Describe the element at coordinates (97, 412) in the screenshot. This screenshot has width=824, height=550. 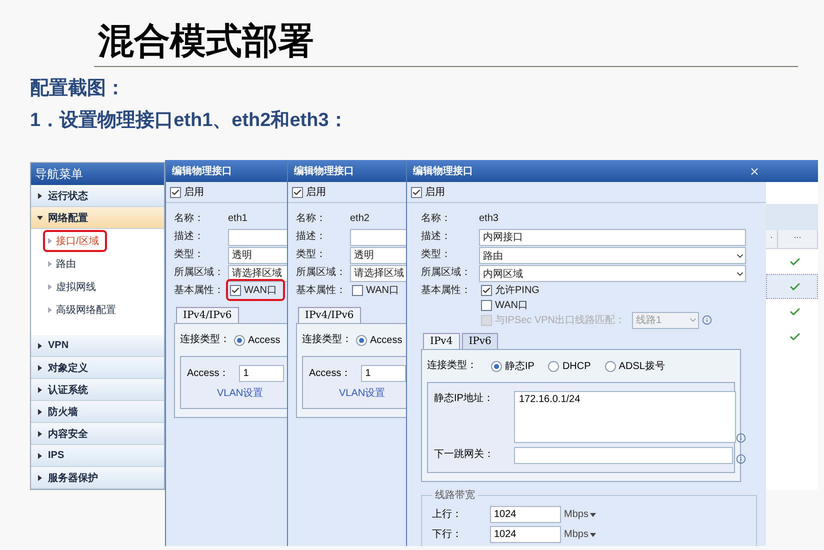
I see `menu-item: 防火墙` at that location.